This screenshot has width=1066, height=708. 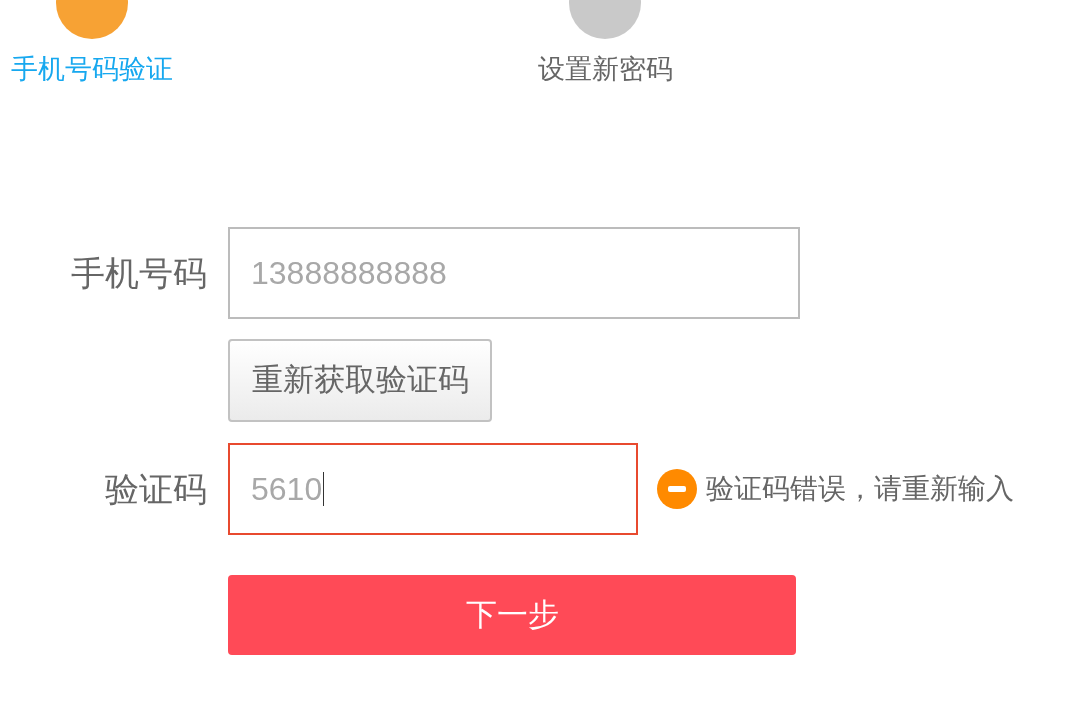 I want to click on field-label: 验证码, so click(x=156, y=489).